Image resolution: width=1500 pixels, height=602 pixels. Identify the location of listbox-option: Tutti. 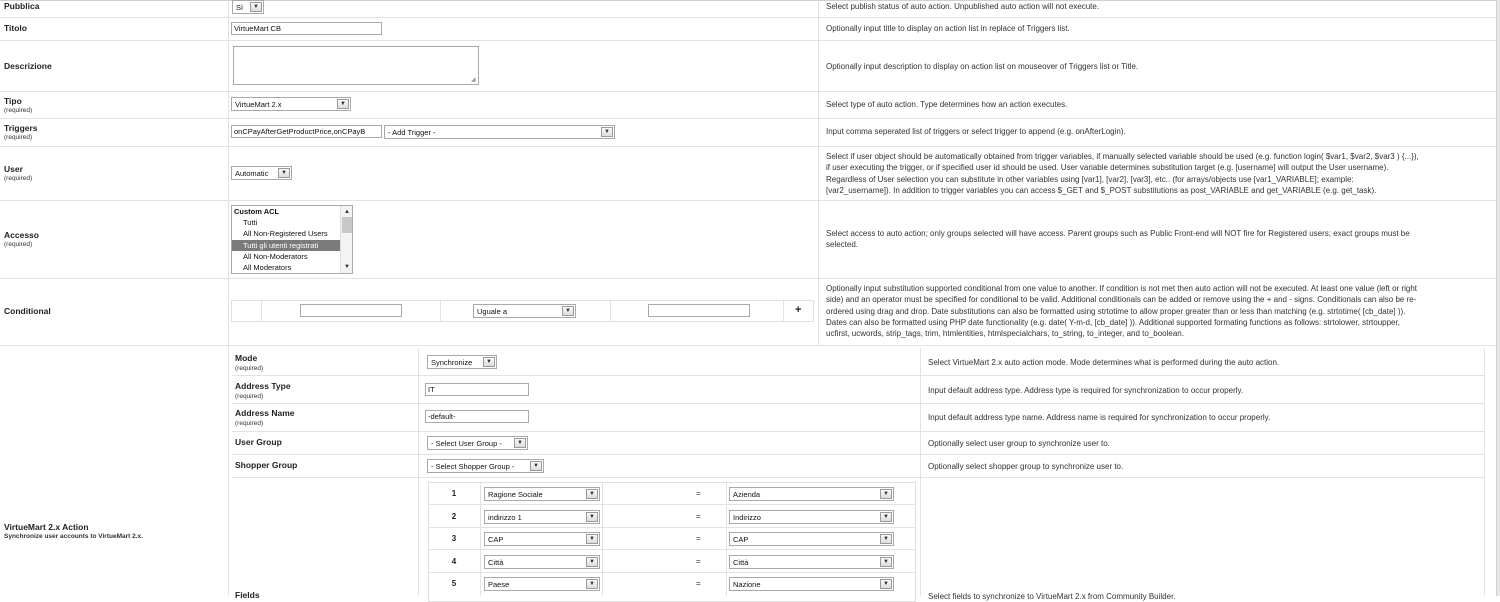
(292, 222).